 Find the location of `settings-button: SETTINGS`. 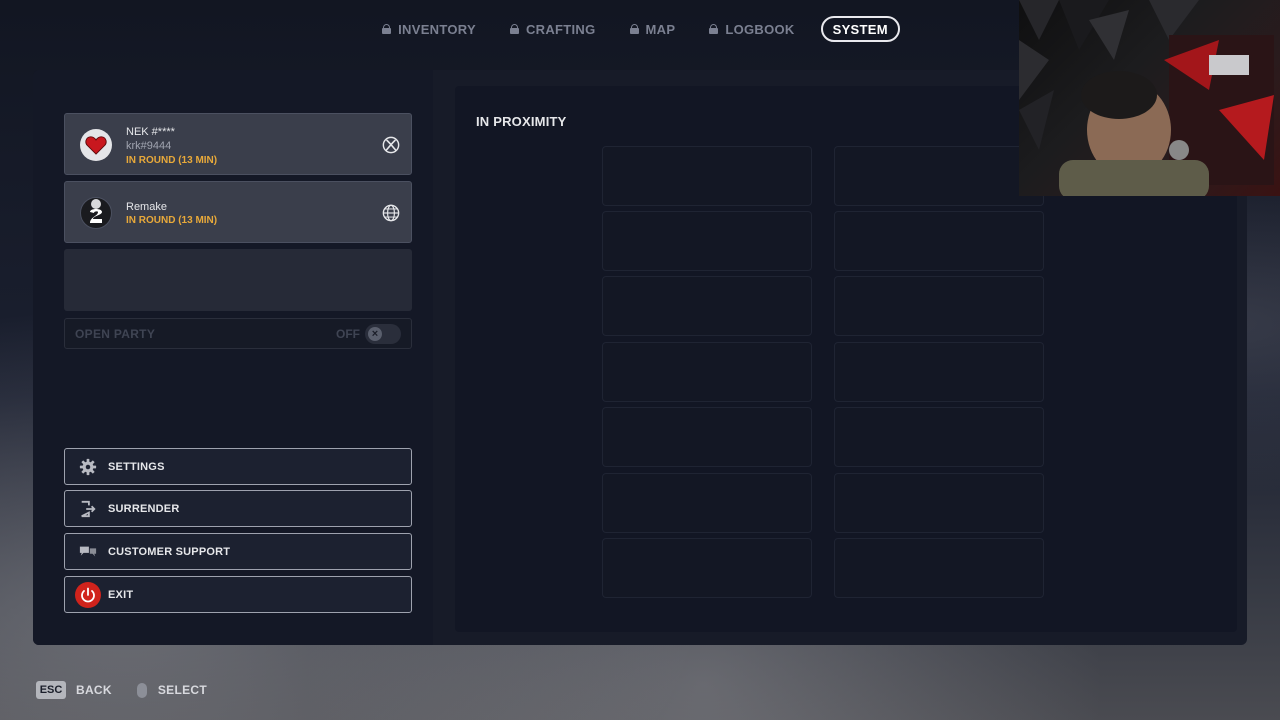

settings-button: SETTINGS is located at coordinates (238, 466).